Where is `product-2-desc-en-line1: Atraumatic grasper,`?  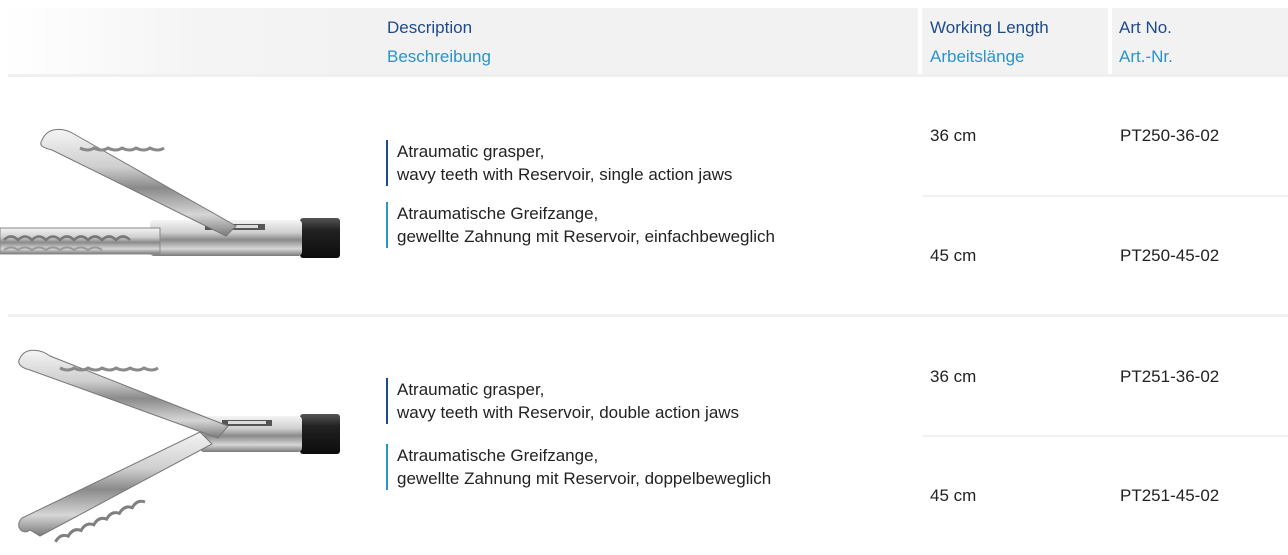
product-2-desc-en-line1: Atraumatic grasper, is located at coordinates (471, 389).